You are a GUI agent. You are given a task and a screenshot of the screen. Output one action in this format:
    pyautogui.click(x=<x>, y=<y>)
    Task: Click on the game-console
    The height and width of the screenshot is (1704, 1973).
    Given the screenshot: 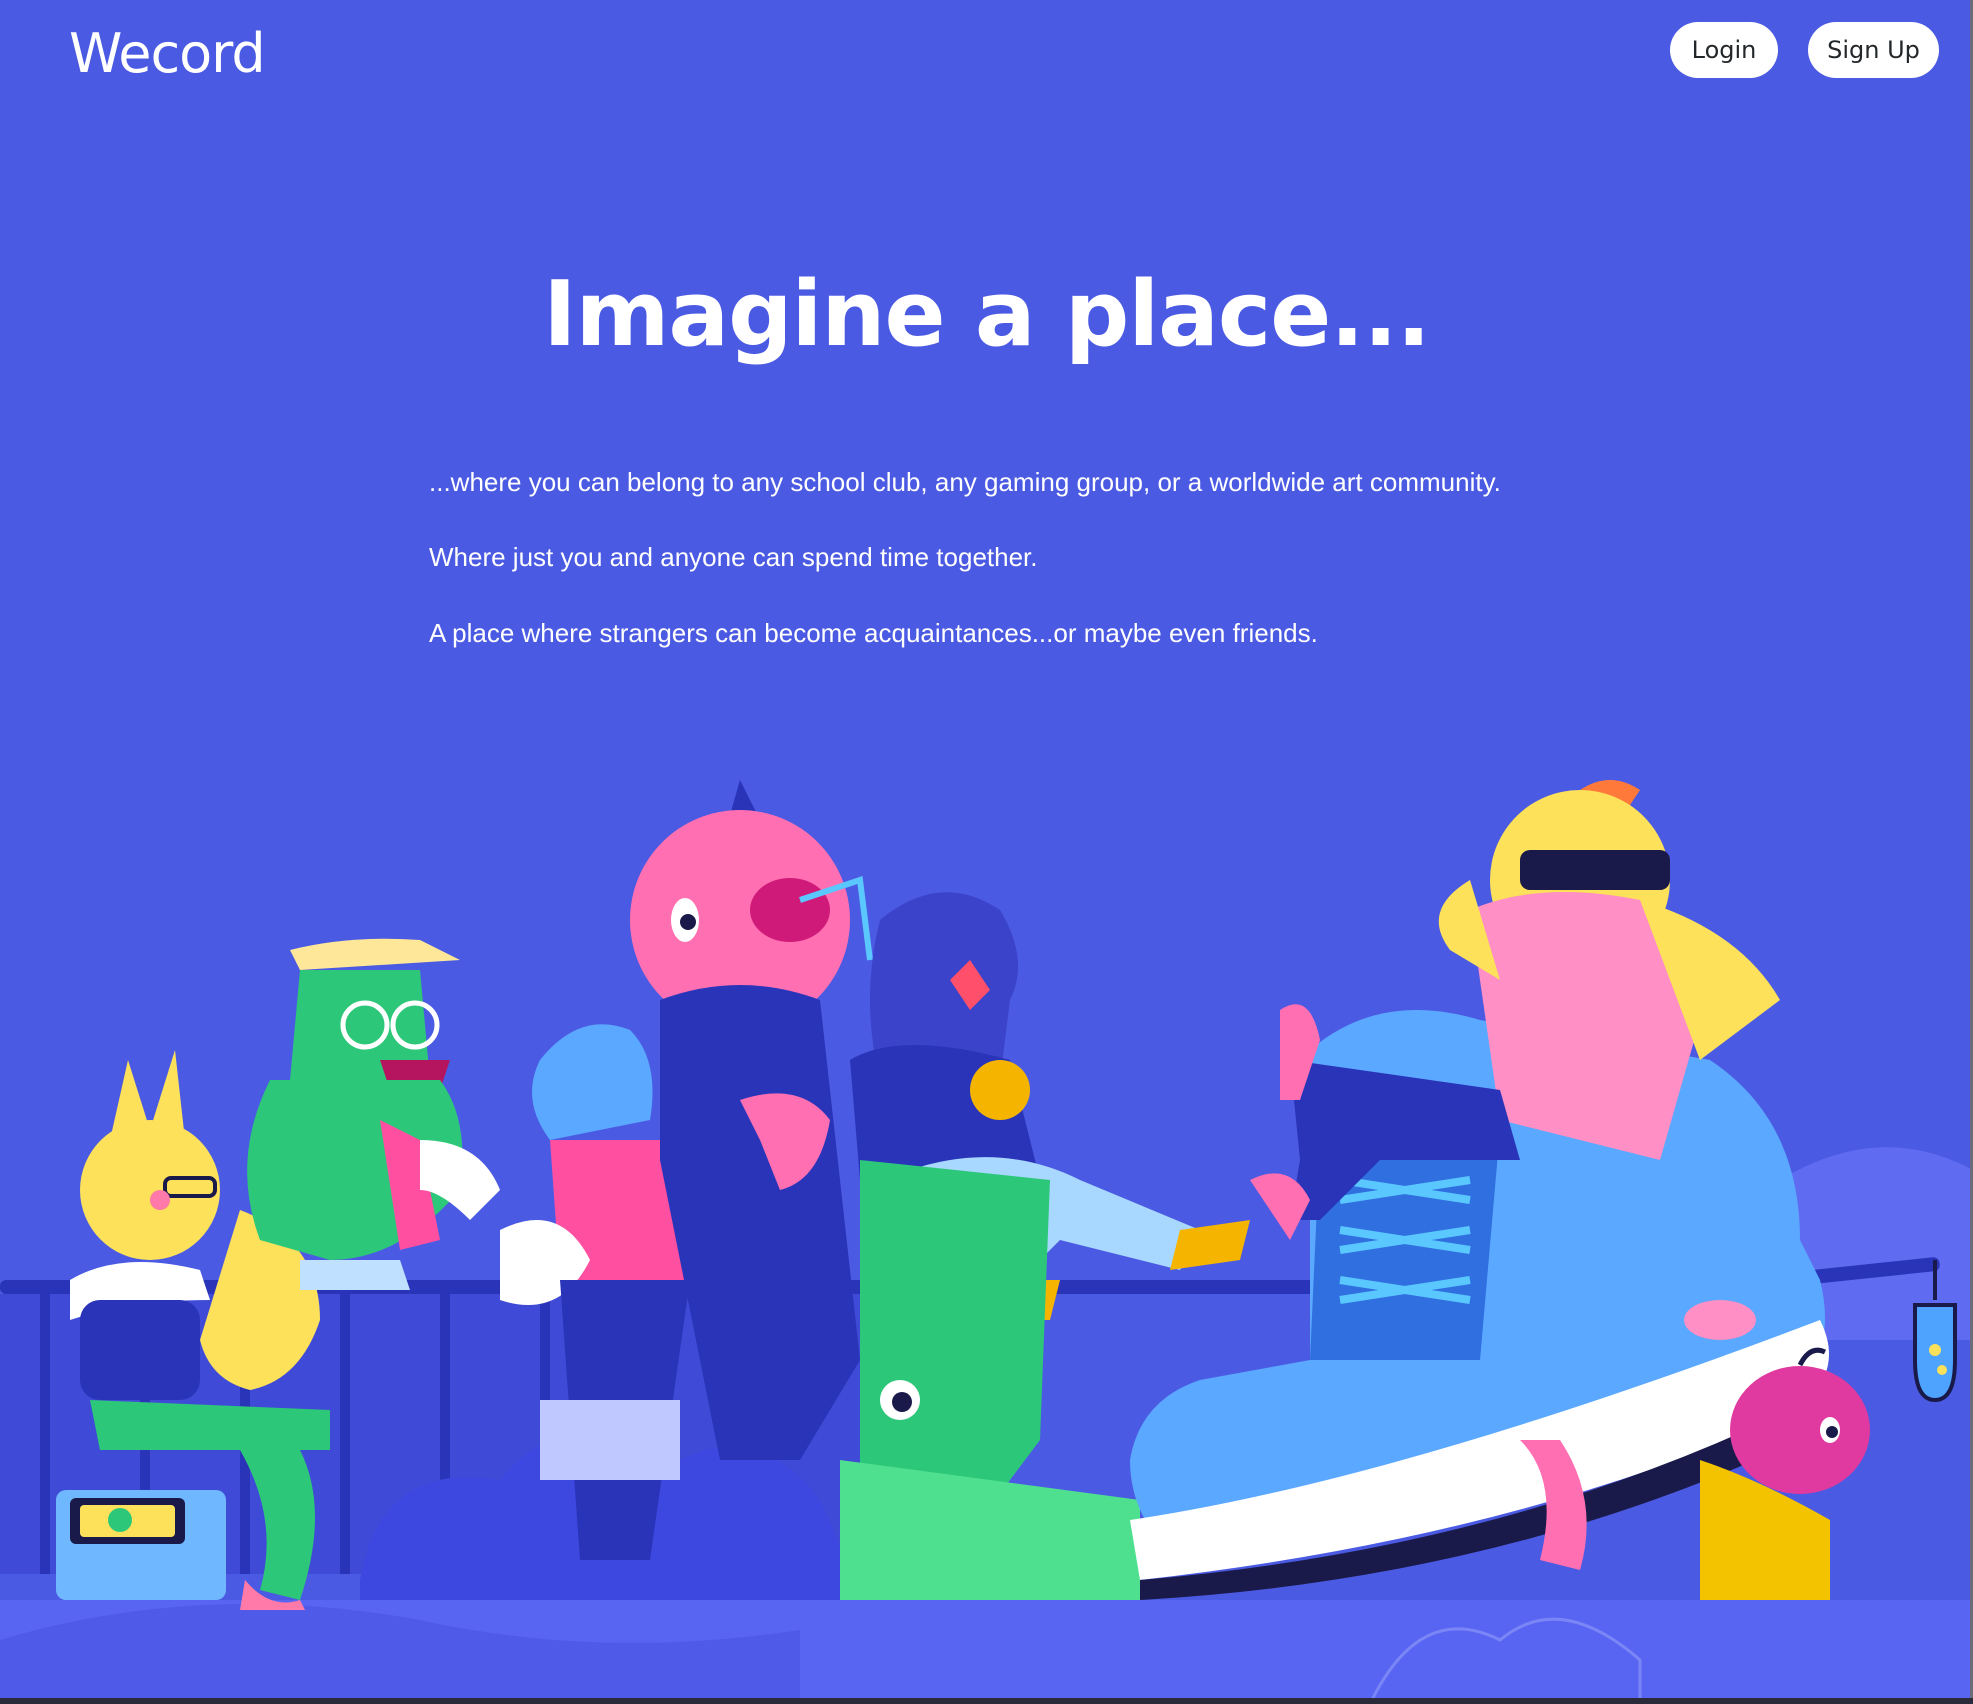 What is the action you would take?
    pyautogui.click(x=141, y=1545)
    